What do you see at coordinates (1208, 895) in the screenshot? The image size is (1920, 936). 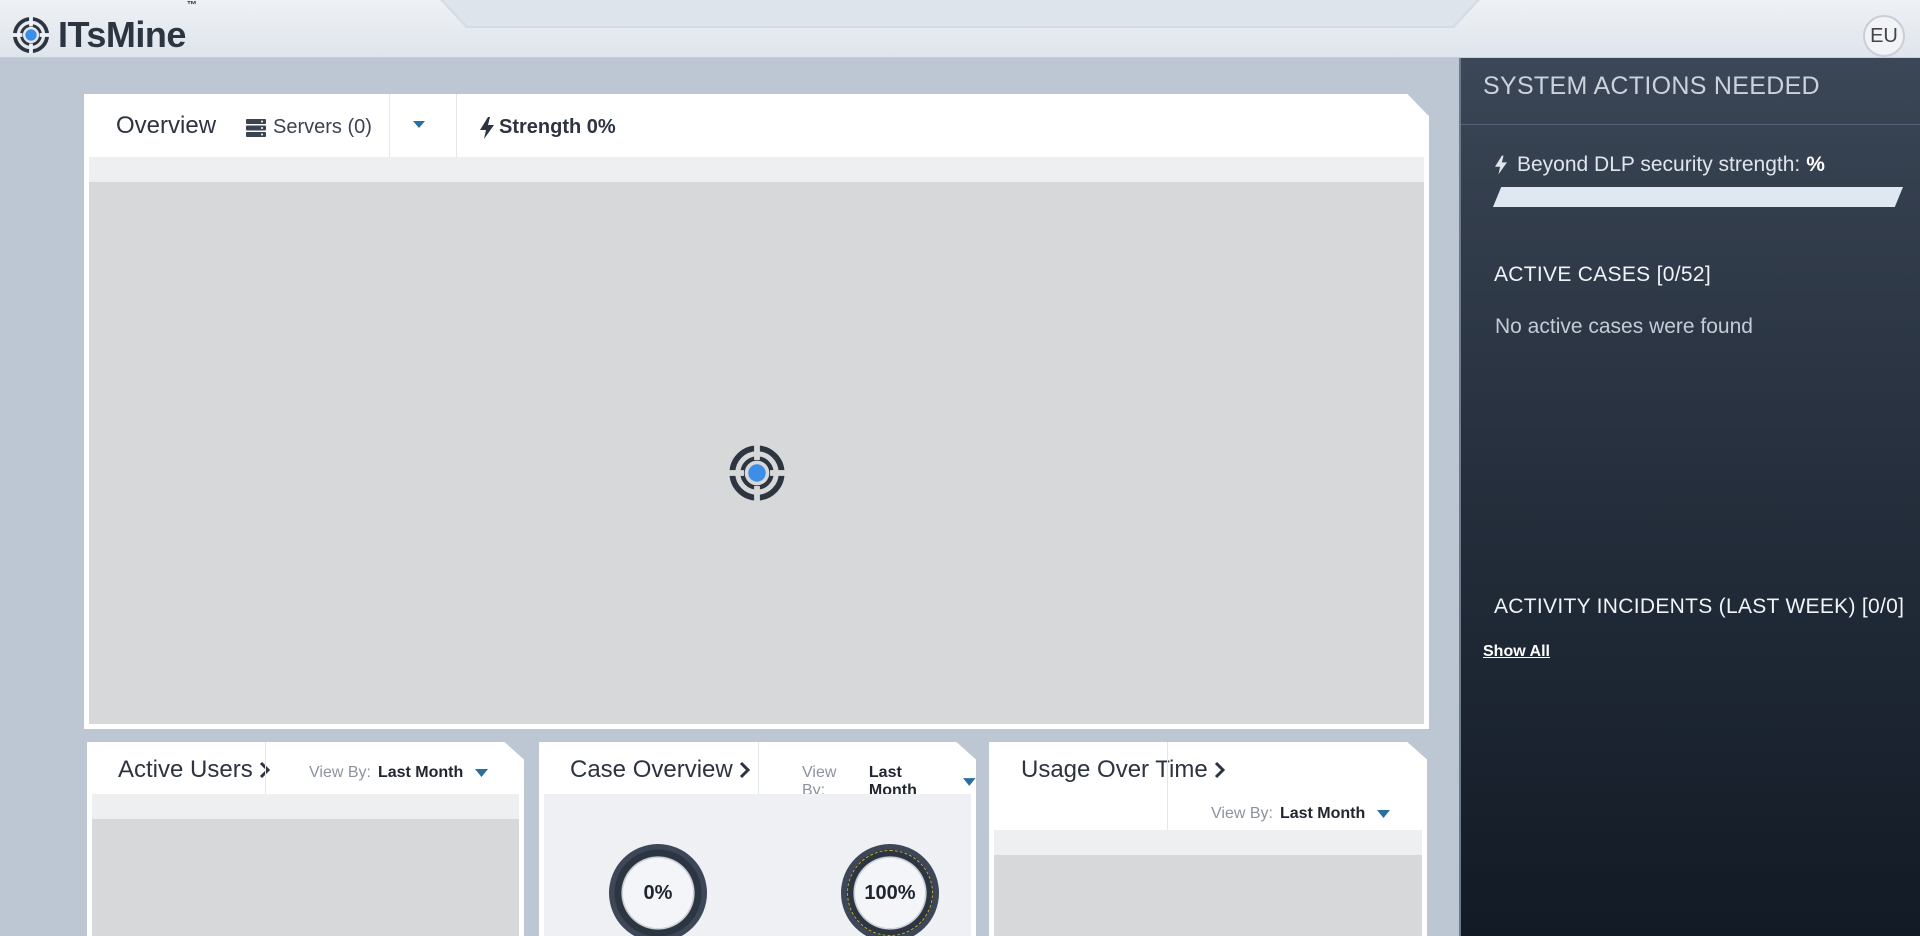 I see `usage-over-time-chart-area` at bounding box center [1208, 895].